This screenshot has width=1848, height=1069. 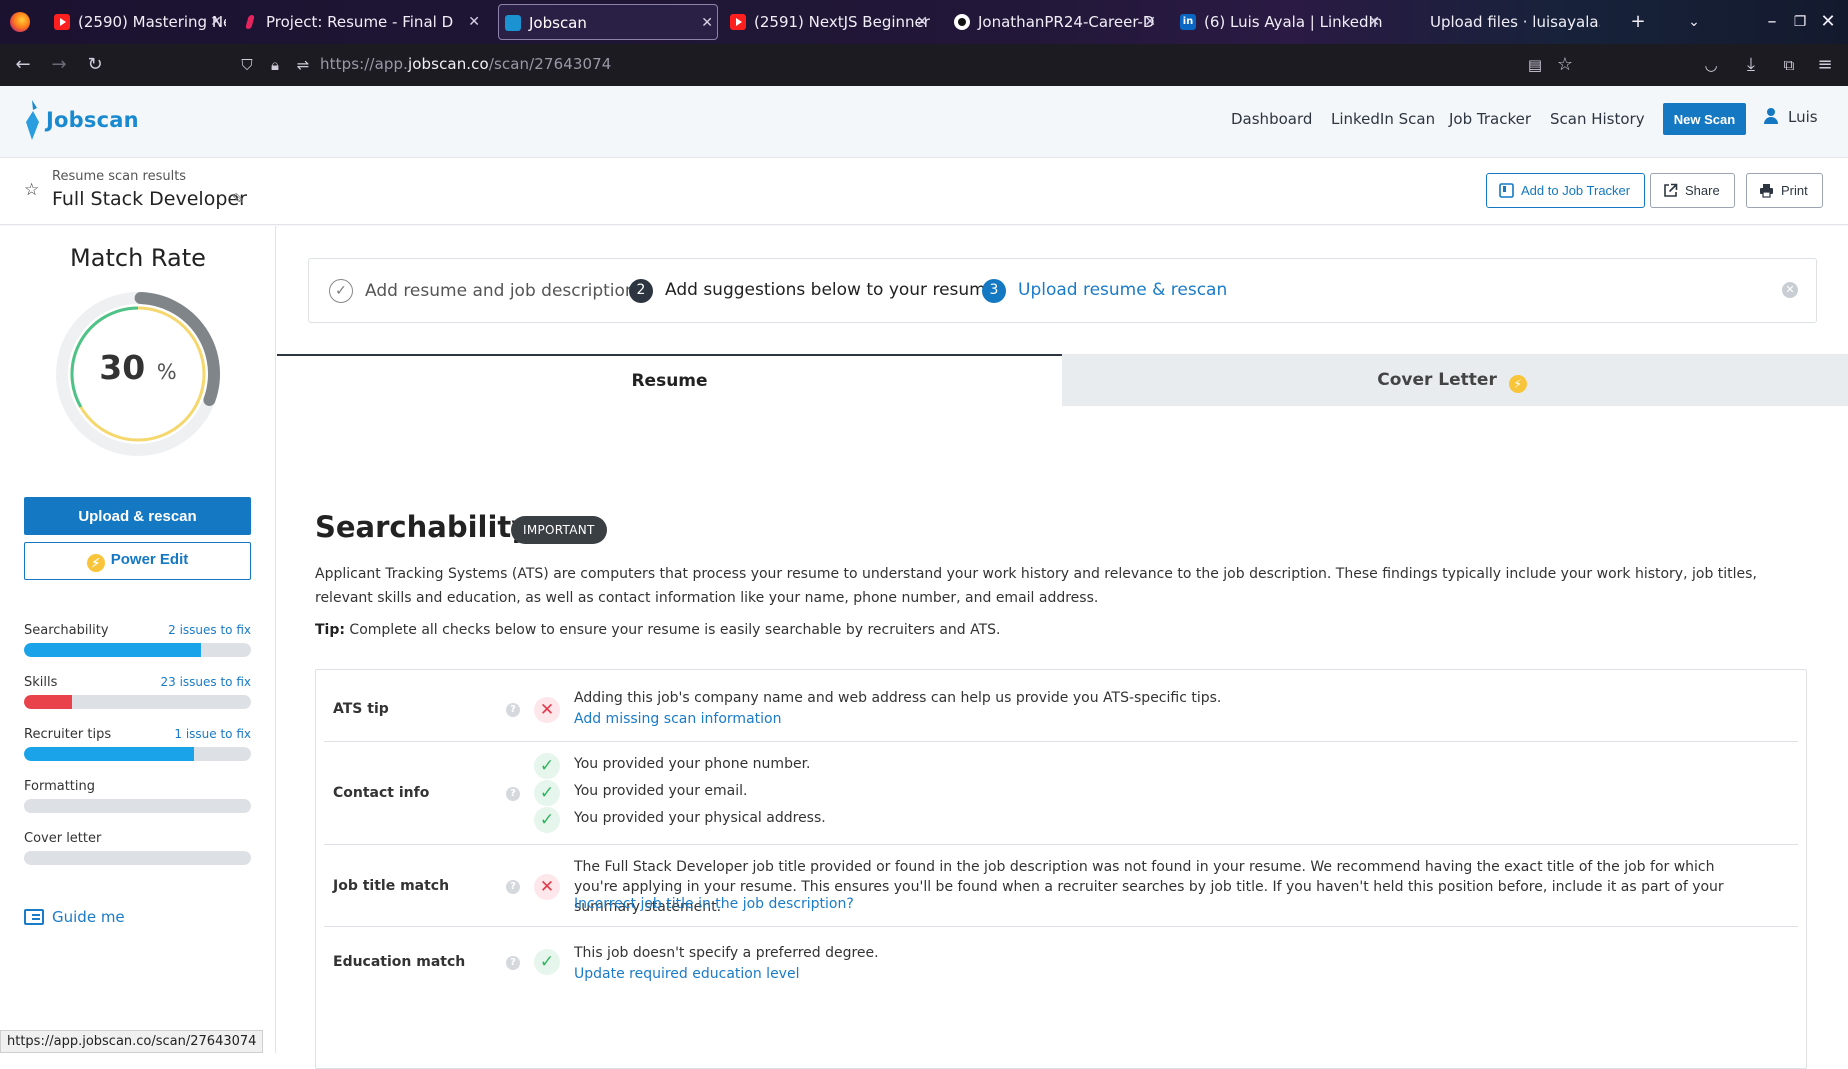 What do you see at coordinates (137, 22) in the screenshot?
I see `browser-tab: (2590) Mastering Next.js ✕` at bounding box center [137, 22].